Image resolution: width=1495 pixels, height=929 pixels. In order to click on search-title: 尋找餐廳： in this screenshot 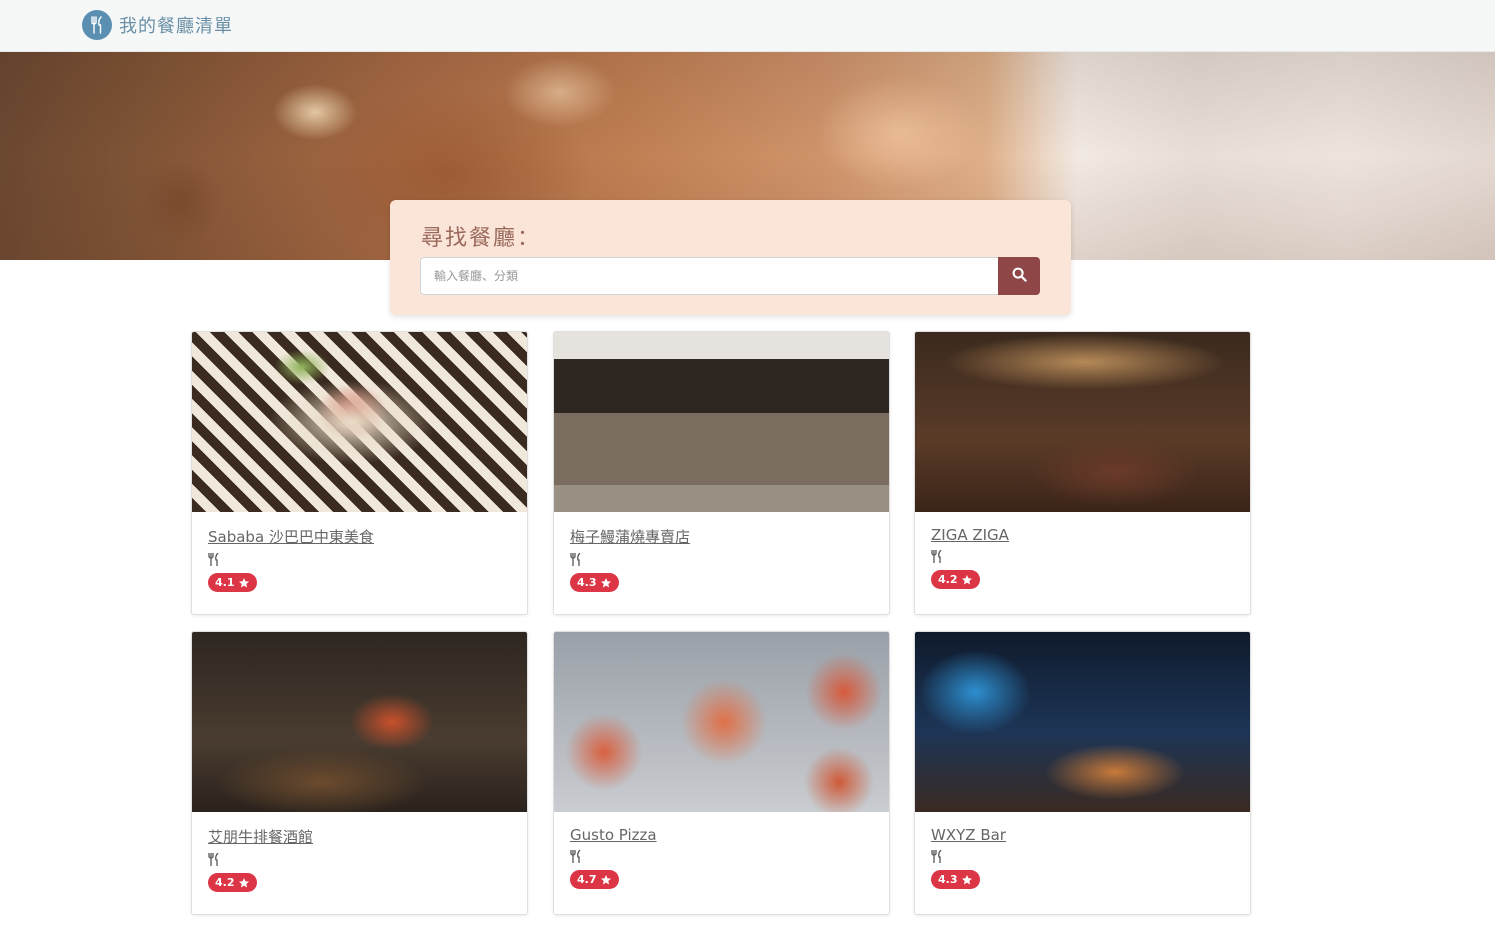, I will do `click(481, 238)`.